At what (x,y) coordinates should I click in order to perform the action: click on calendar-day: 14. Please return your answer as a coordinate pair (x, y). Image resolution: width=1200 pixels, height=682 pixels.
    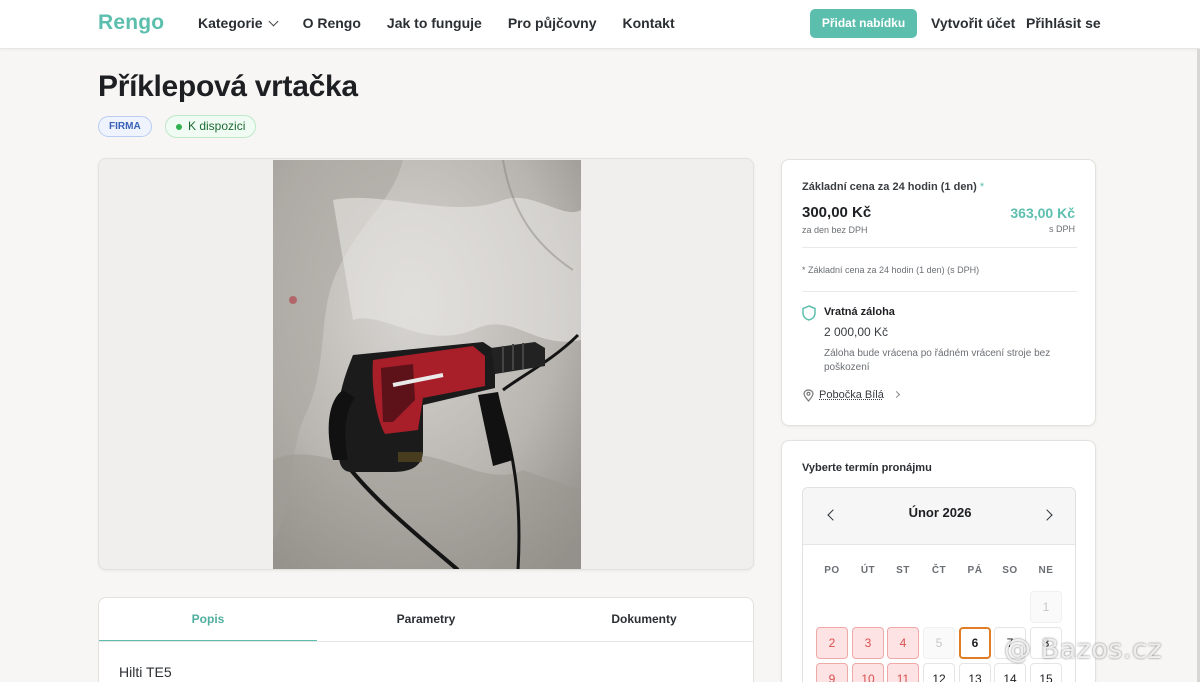
    Looking at the image, I should click on (1010, 672).